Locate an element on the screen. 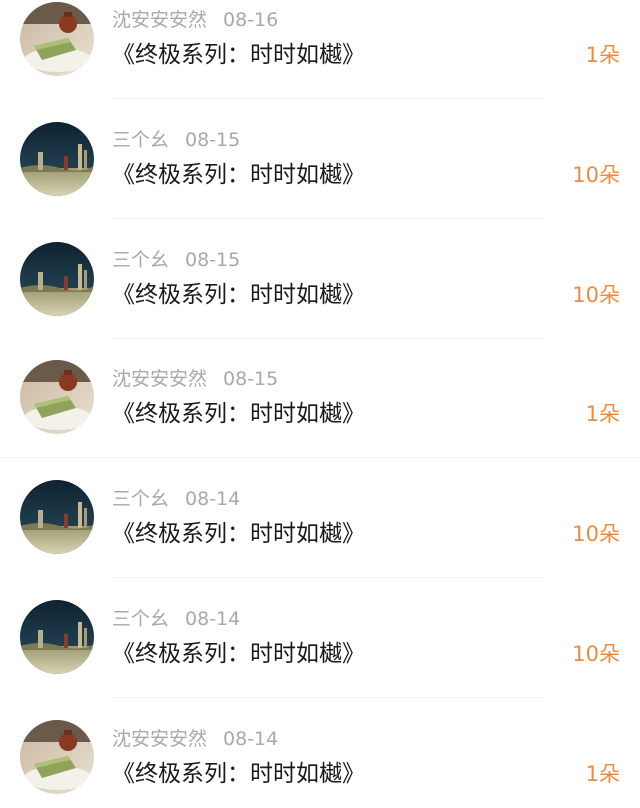  item-meta: 沈安安安然 08-14 is located at coordinates (195, 739).